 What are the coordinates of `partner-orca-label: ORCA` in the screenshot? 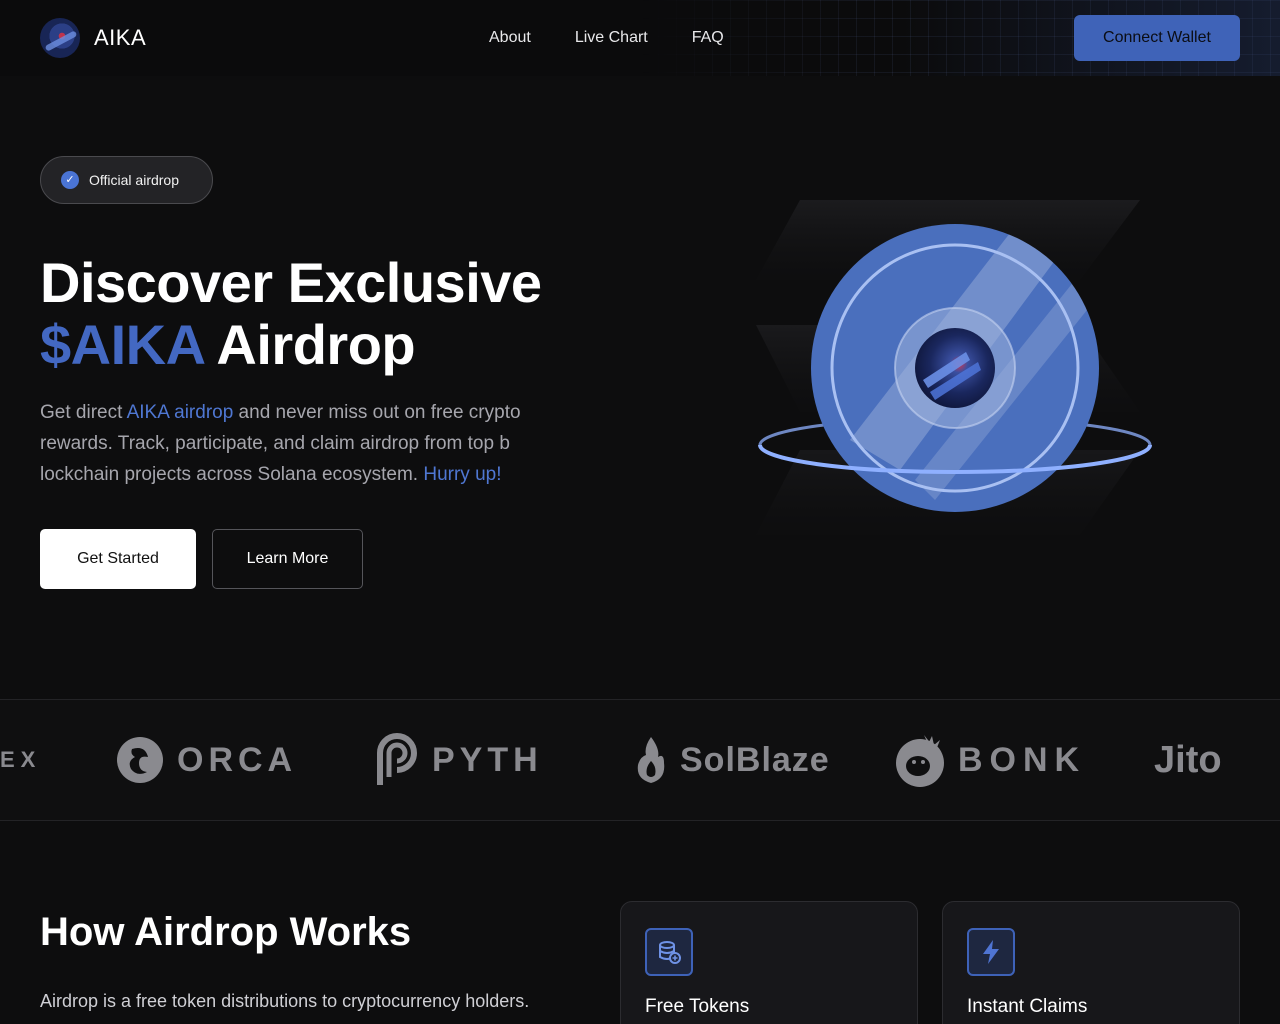 It's located at (237, 759).